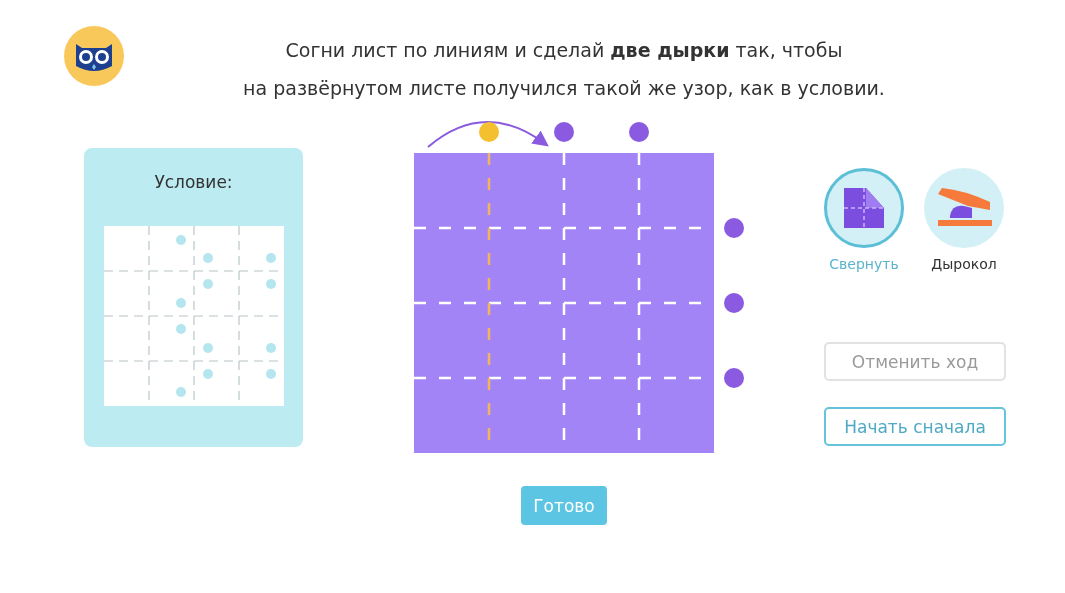 The width and height of the screenshot is (1065, 593). What do you see at coordinates (864, 208) in the screenshot?
I see `folded-paper-icon` at bounding box center [864, 208].